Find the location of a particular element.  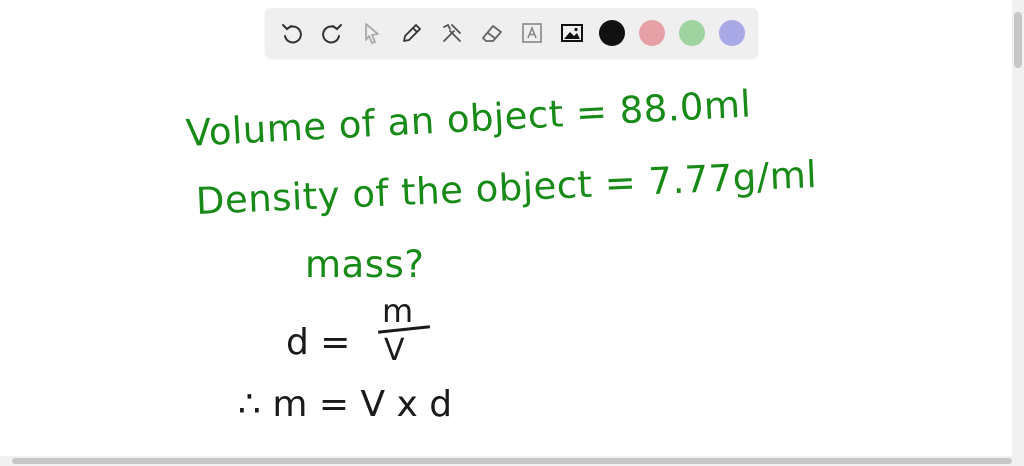

text-icon is located at coordinates (532, 33).